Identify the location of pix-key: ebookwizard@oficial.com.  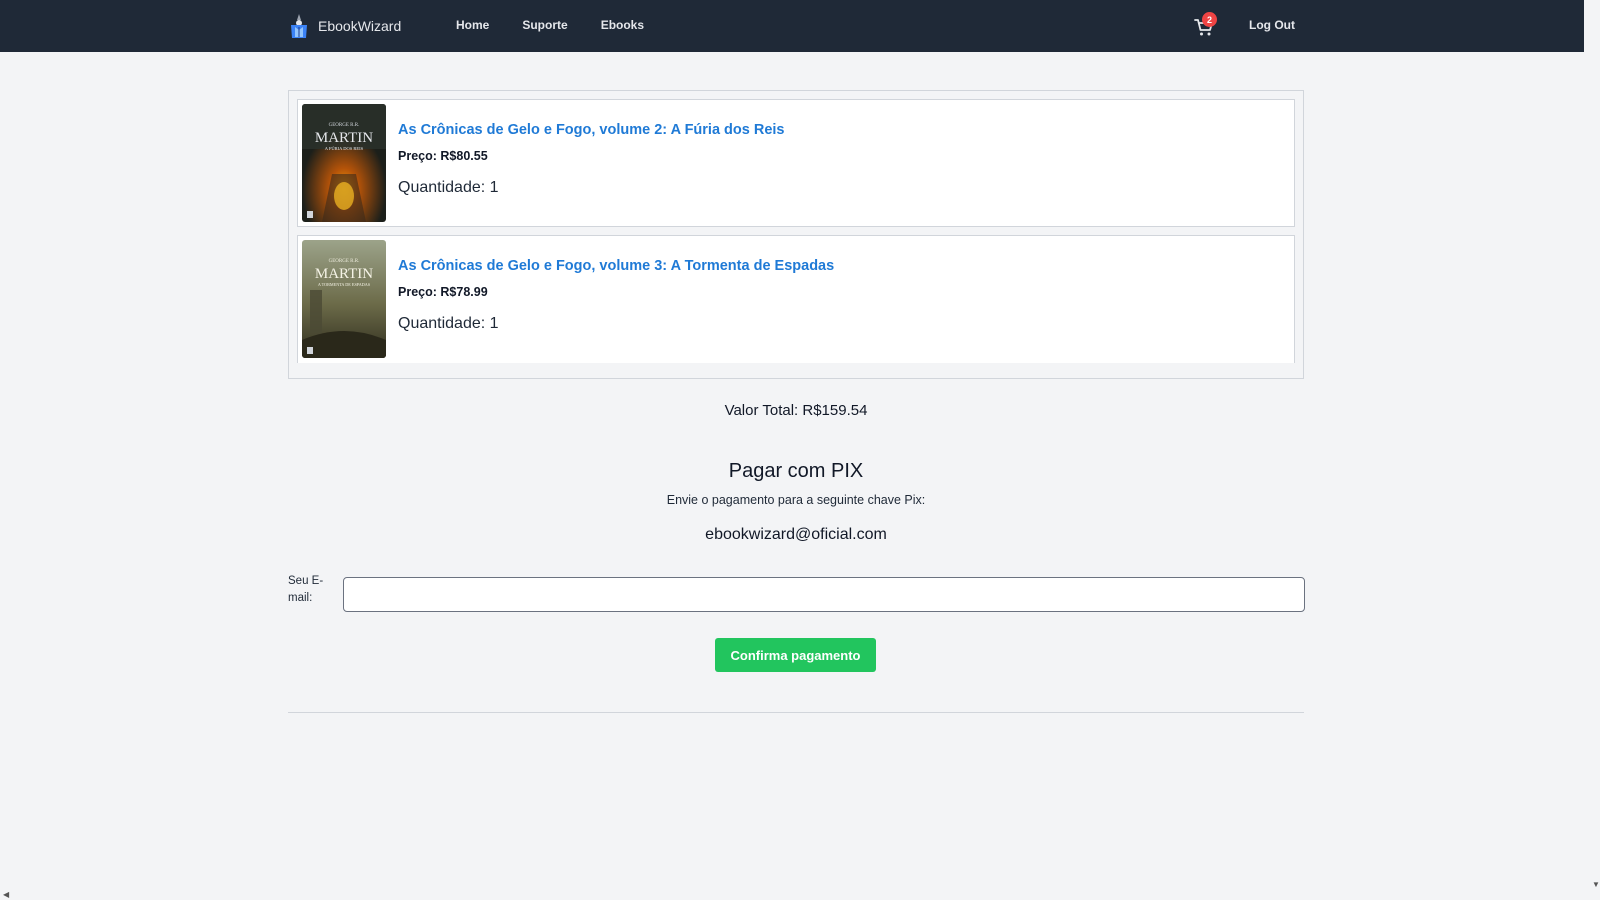
(796, 534).